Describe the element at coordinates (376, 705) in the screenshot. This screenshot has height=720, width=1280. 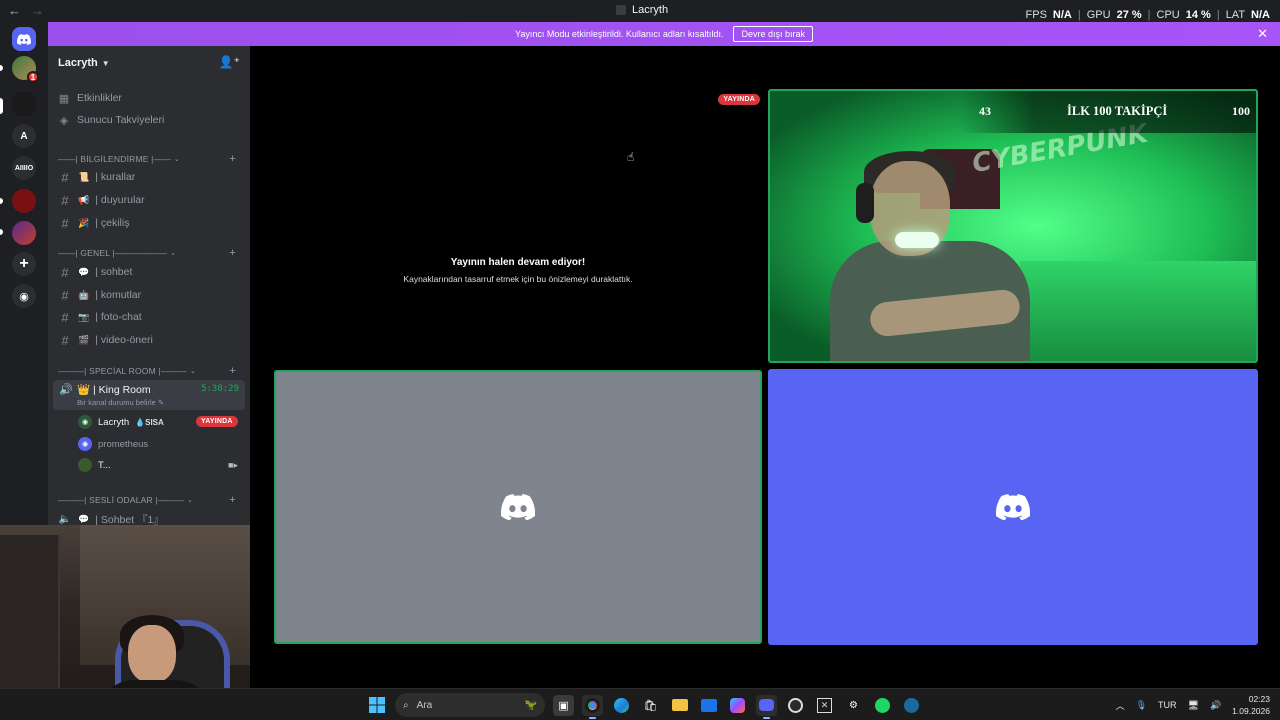
I see `windows-start-icon` at that location.